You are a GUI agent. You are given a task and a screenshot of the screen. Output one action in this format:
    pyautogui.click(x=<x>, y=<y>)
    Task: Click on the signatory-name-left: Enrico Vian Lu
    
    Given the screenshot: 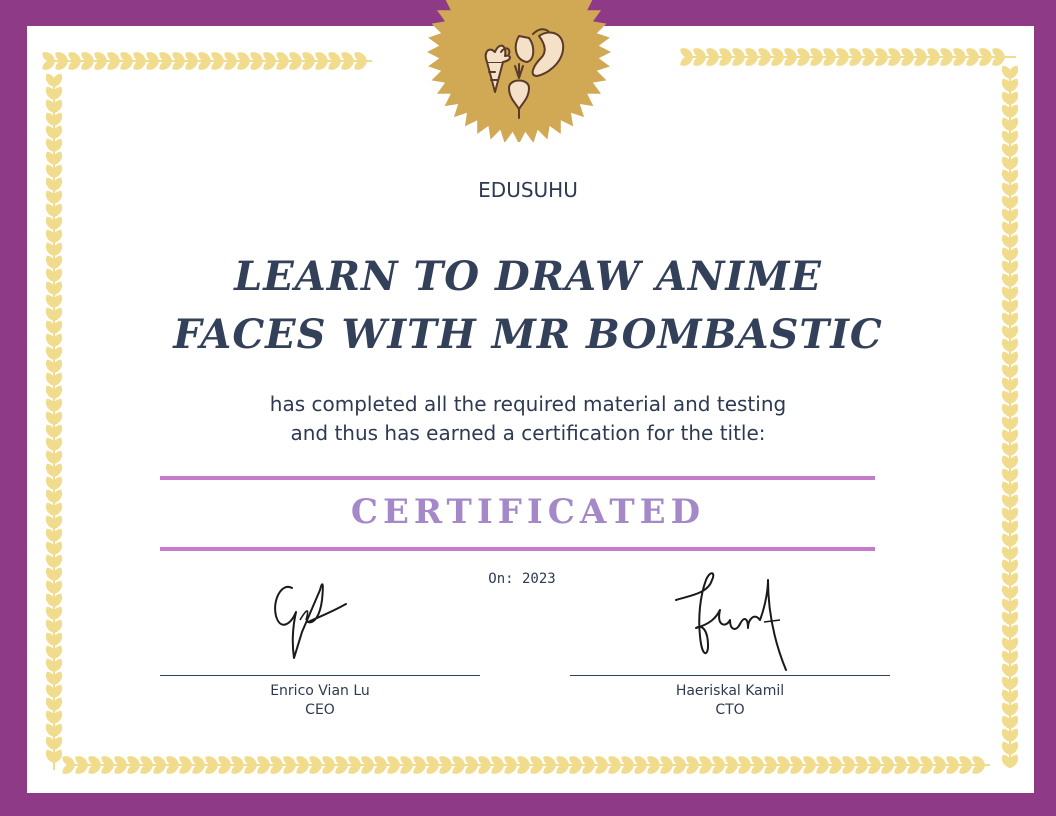 What is the action you would take?
    pyautogui.click(x=320, y=691)
    